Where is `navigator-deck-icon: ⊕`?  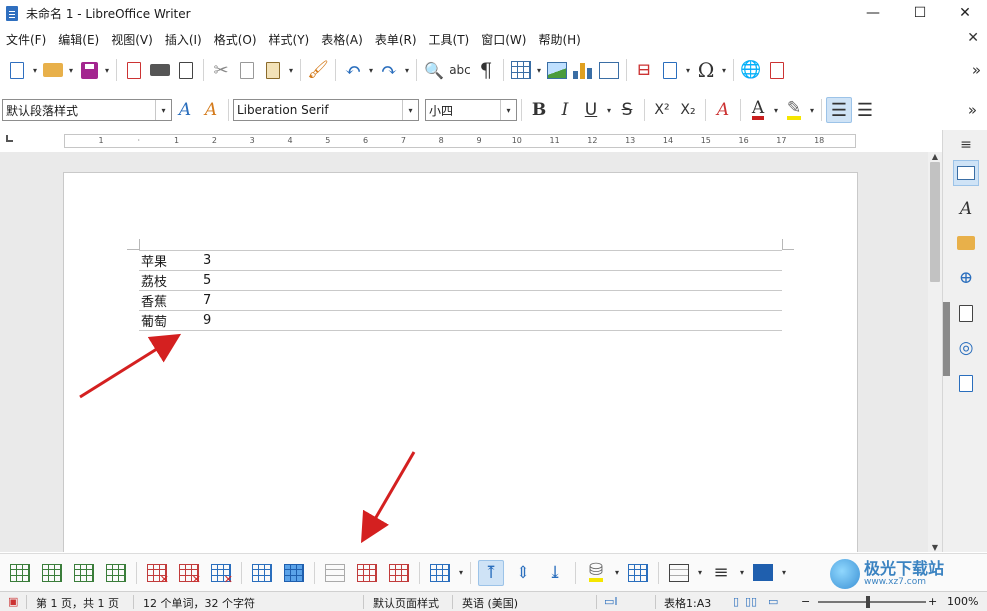
navigator-deck-icon: ⊕ is located at coordinates (966, 278).